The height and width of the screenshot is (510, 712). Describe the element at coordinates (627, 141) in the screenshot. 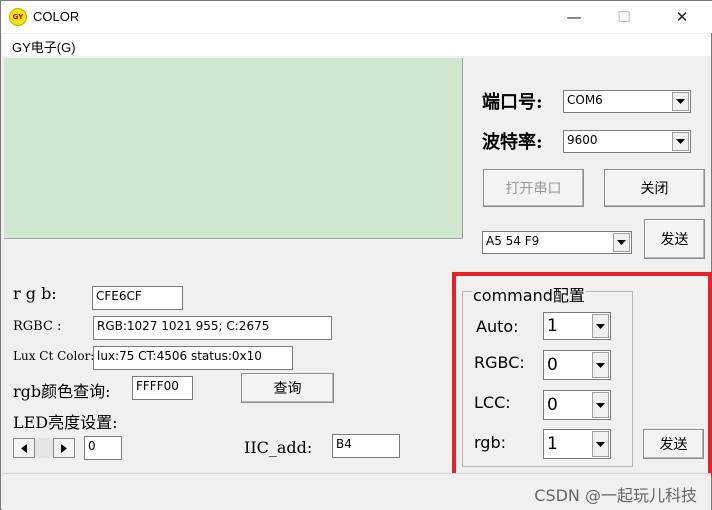

I see `baud-select: 9600` at that location.